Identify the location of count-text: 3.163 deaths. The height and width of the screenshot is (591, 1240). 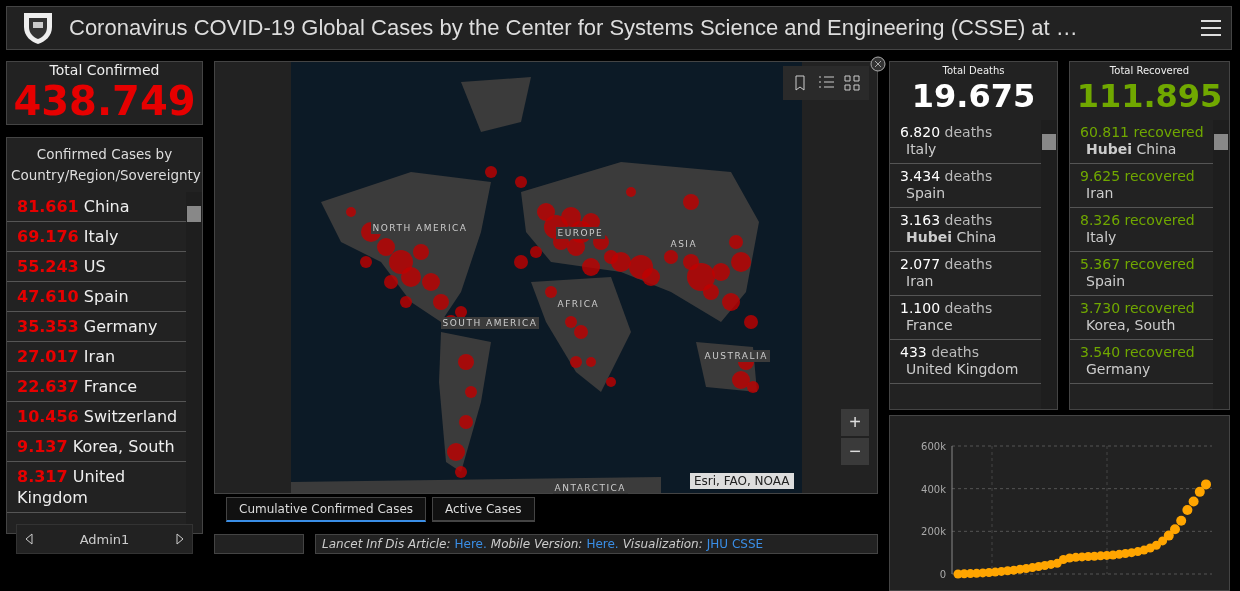
(947, 220).